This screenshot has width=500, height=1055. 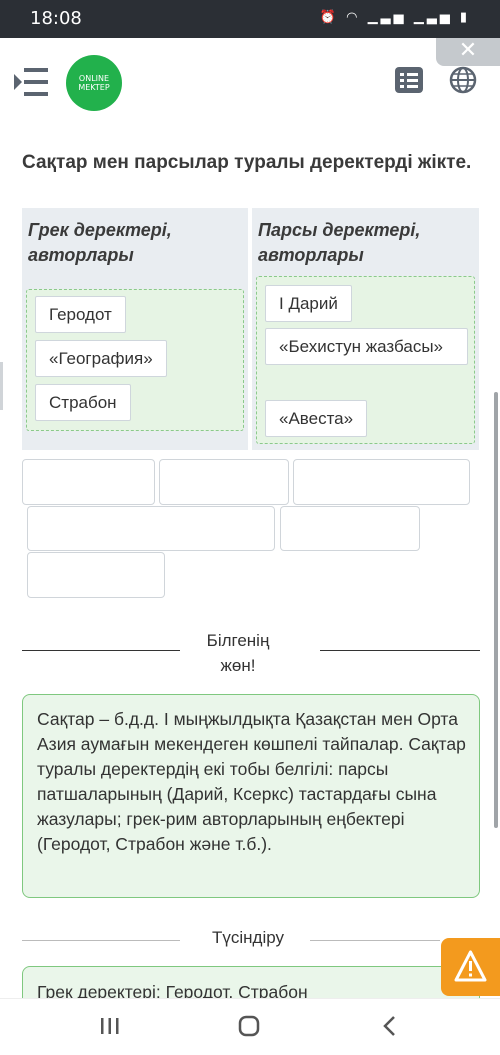 What do you see at coordinates (80, 314) in the screenshot?
I see `draggable-chip: Геродот` at bounding box center [80, 314].